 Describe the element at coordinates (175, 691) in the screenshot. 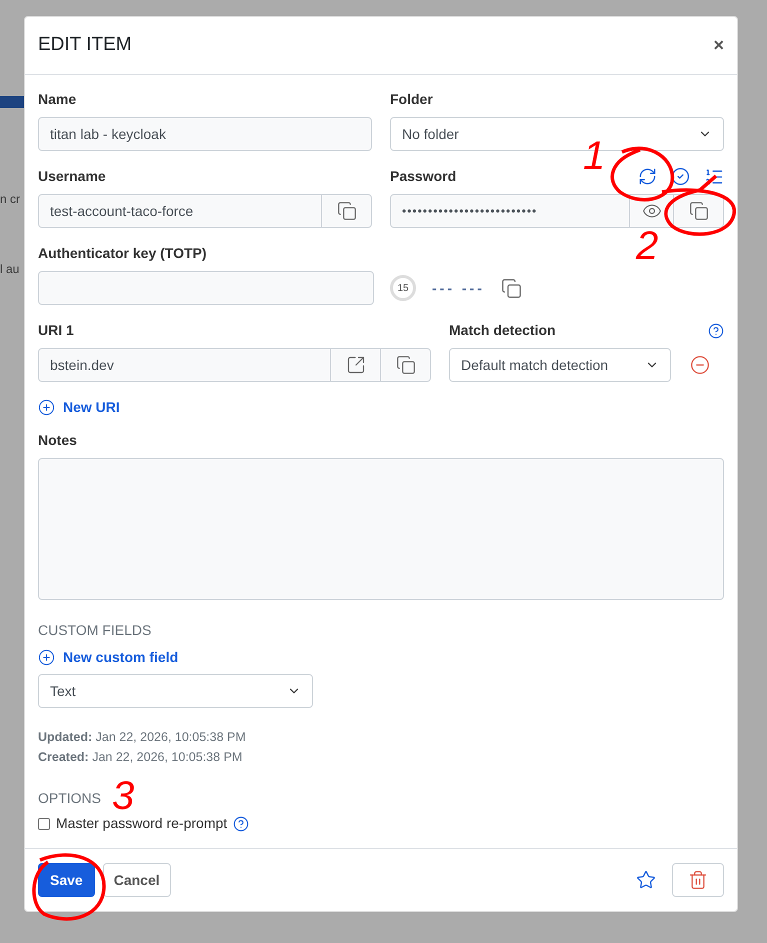

I see `select-field: Text` at that location.